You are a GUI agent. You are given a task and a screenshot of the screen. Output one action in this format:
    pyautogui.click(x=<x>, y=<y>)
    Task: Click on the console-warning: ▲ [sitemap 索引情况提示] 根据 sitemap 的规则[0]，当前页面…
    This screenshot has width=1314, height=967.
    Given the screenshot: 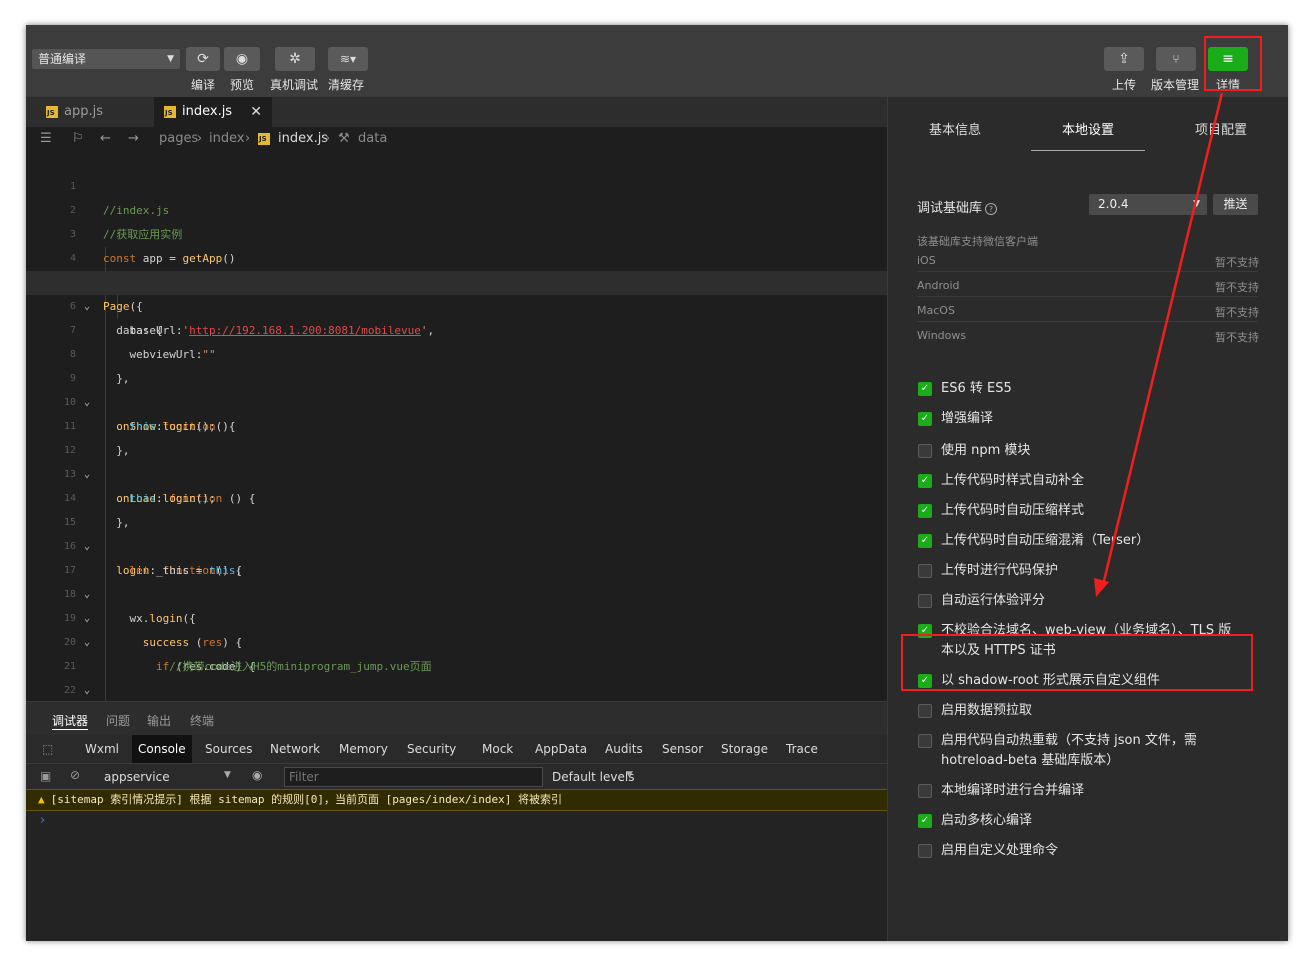 What is the action you would take?
    pyautogui.click(x=456, y=800)
    